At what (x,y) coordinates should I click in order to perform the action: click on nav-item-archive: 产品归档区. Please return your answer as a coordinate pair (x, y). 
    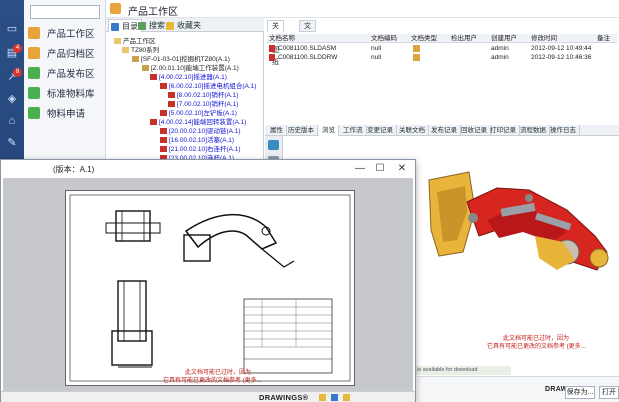
    Looking at the image, I should click on (66, 53).